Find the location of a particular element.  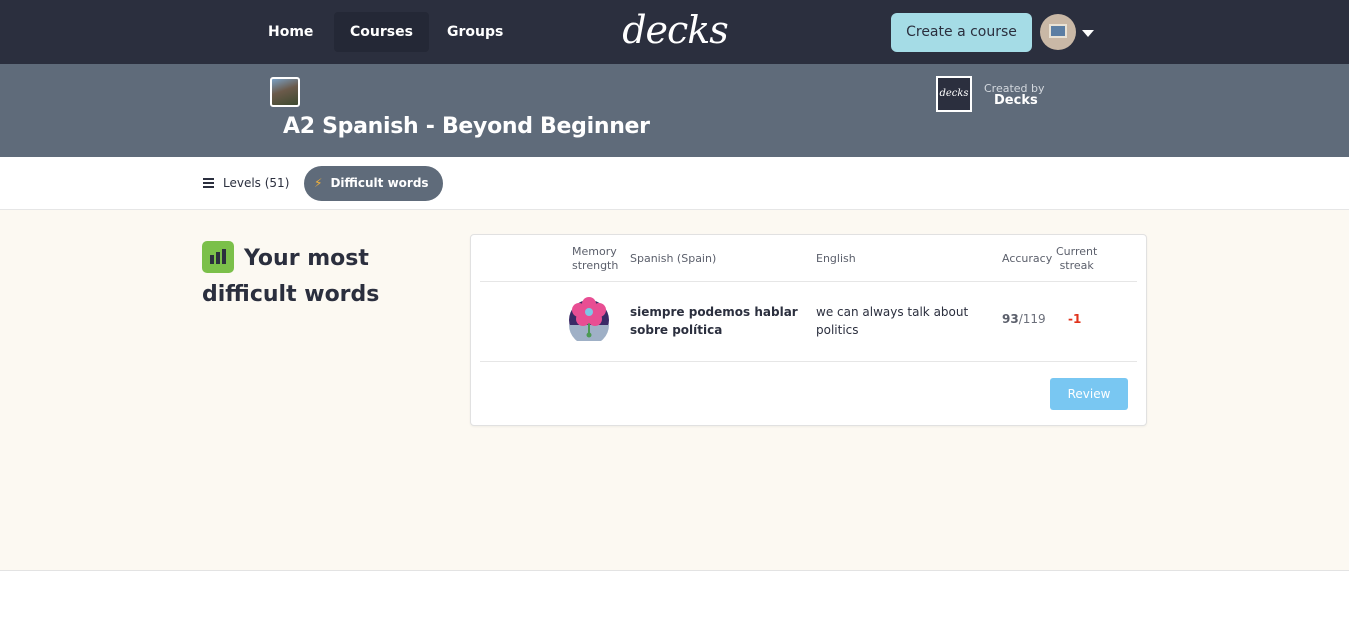

header-memory-strength: Memory strength is located at coordinates (595, 259).